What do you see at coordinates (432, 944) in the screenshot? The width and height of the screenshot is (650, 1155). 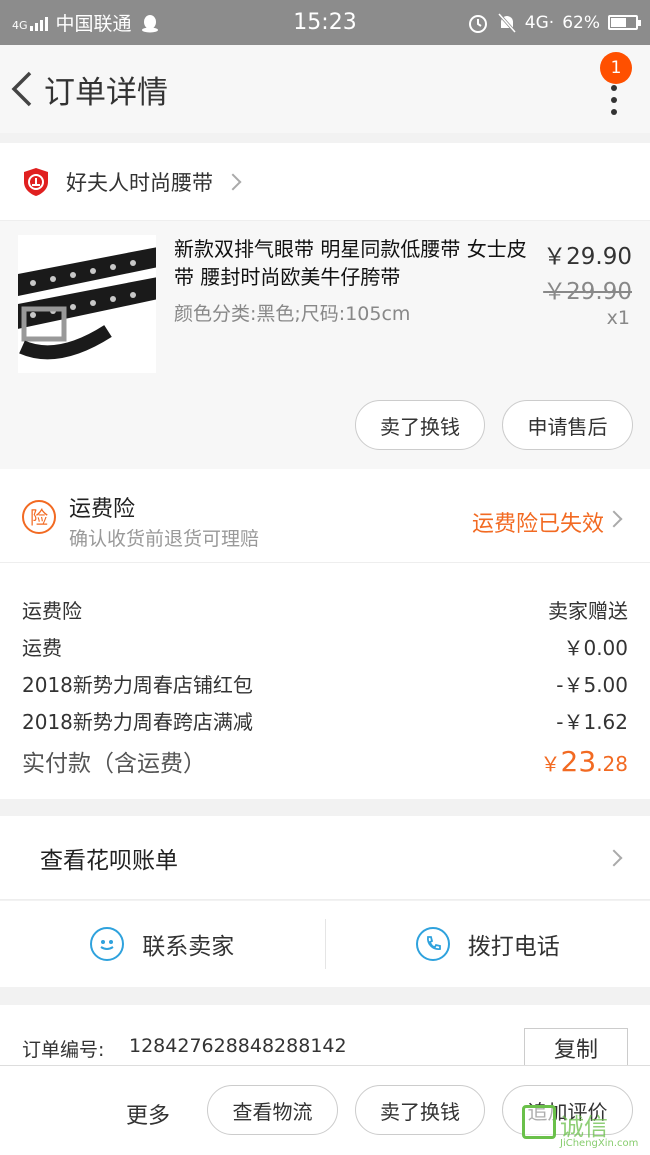 I see `phone-icon` at bounding box center [432, 944].